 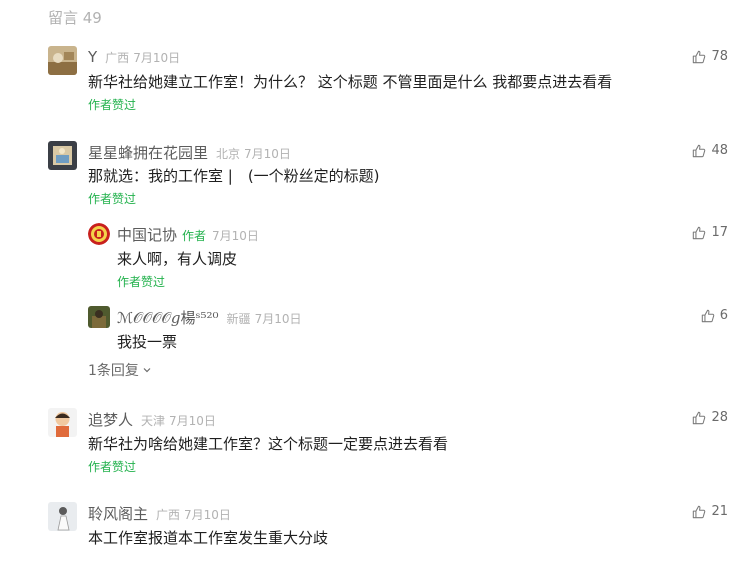 I want to click on like-count: 17, so click(x=719, y=232).